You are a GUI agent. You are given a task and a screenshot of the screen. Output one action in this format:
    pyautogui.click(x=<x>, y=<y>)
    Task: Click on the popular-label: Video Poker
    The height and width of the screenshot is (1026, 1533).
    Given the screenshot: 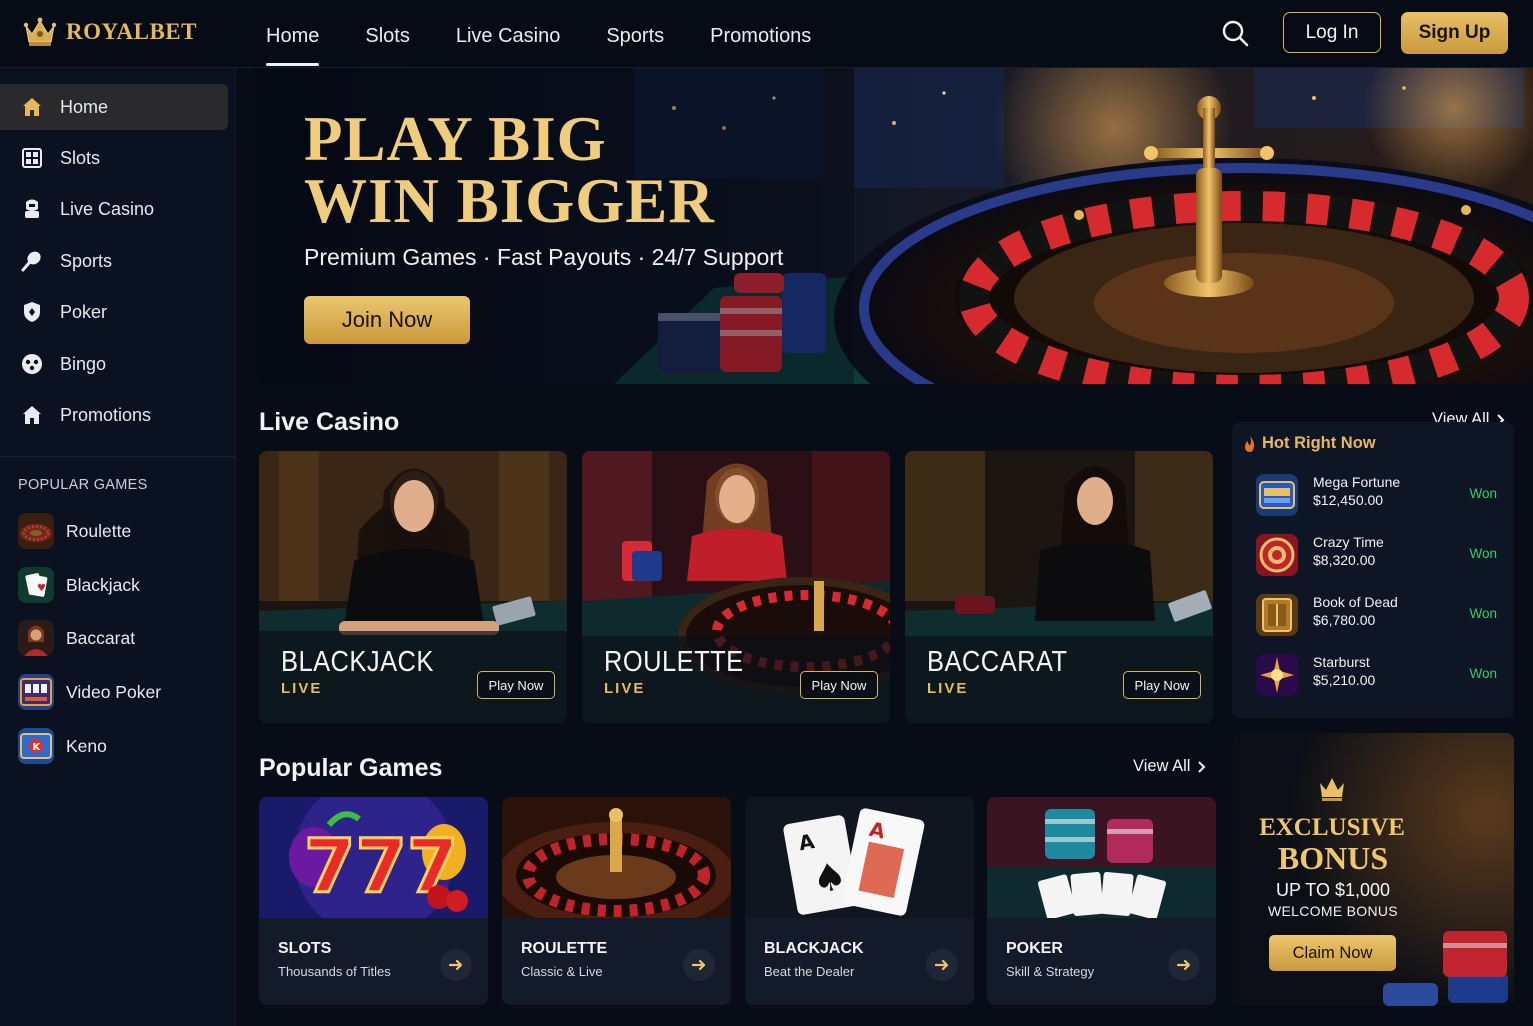 What is the action you would take?
    pyautogui.click(x=114, y=691)
    